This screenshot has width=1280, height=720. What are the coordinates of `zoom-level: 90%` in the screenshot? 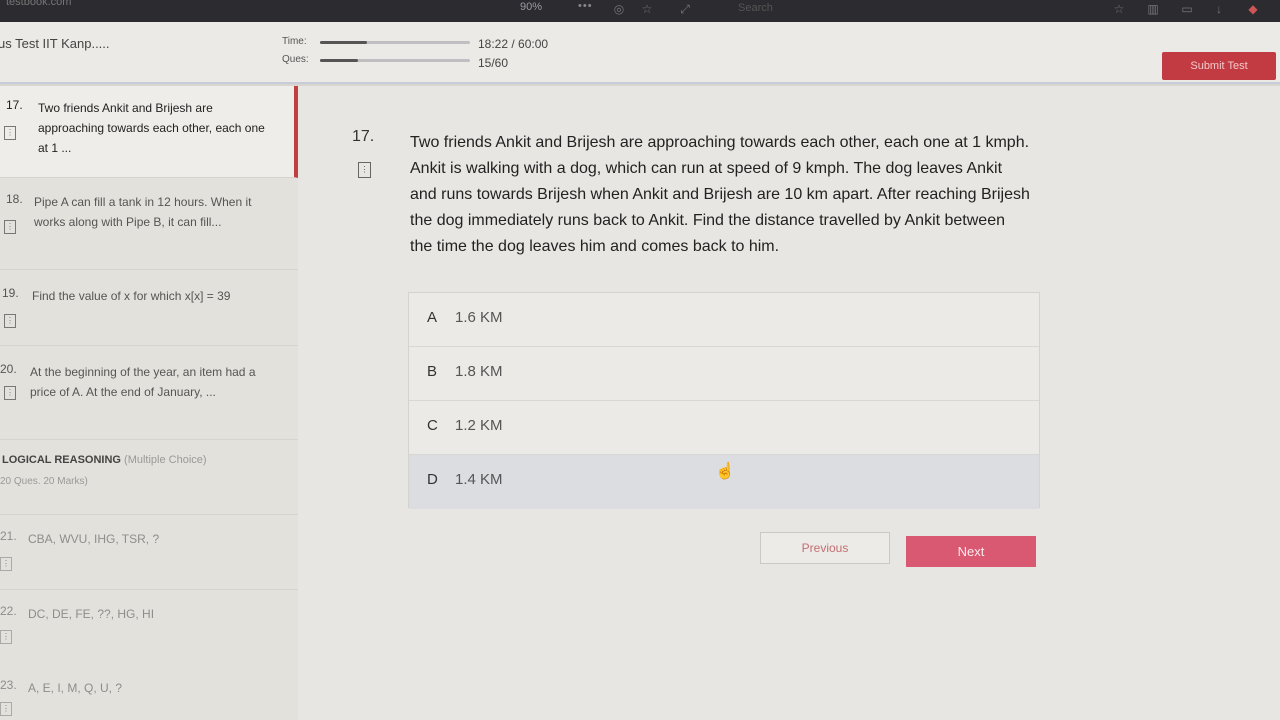 It's located at (531, 7).